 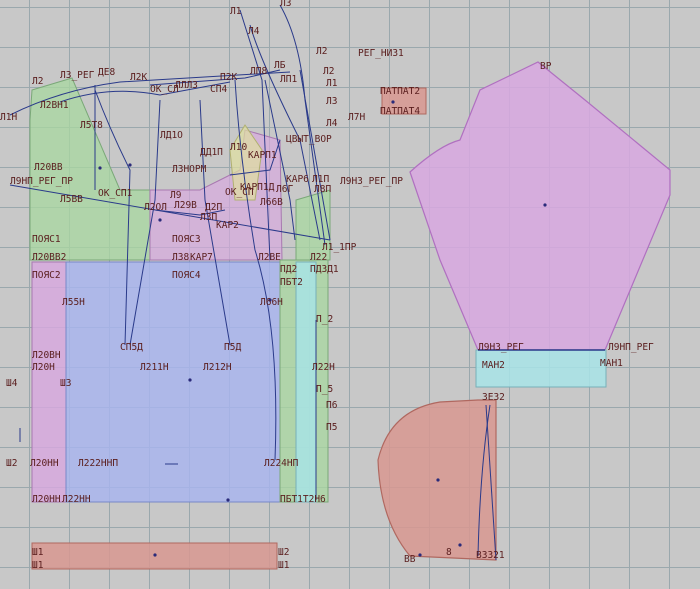 What do you see at coordinates (611, 363) in the screenshot?
I see `svg-text: МАН1` at bounding box center [611, 363].